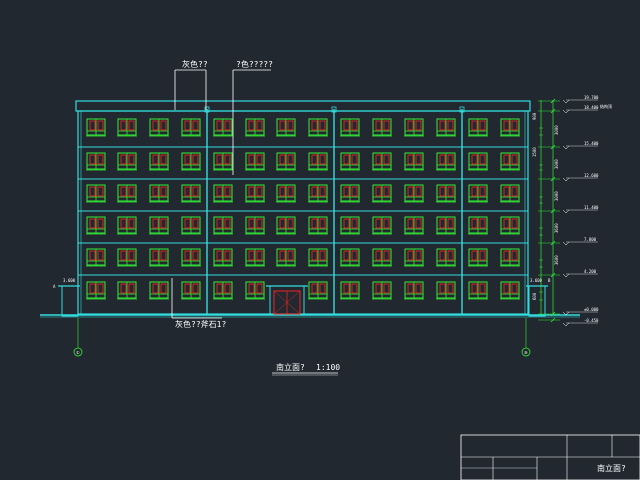 The height and width of the screenshot is (480, 640). Describe the element at coordinates (566, 211) in the screenshot. I see `elevation-triangle` at that location.